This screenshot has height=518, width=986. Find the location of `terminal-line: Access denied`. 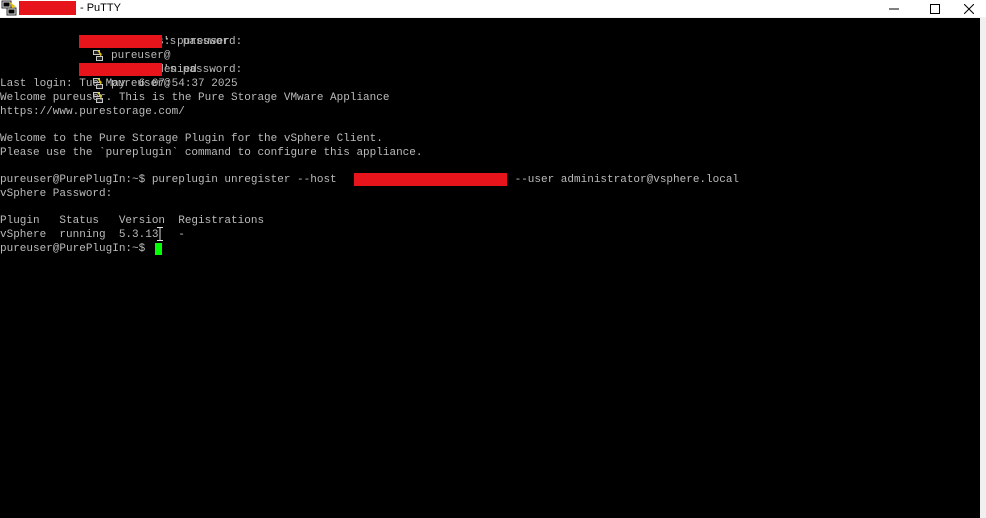

terminal-line: Access denied is located at coordinates (98, 69).